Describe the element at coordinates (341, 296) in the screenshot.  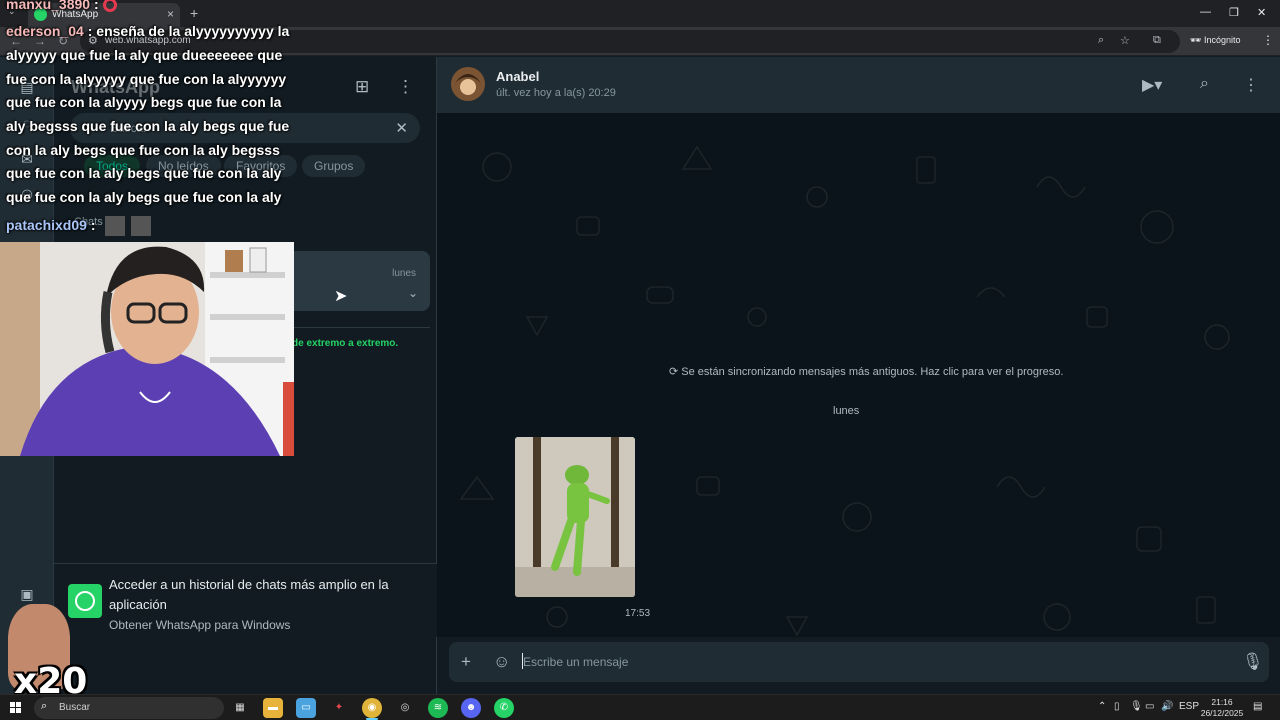
I see `mouse-cursor-icon: ➤` at that location.